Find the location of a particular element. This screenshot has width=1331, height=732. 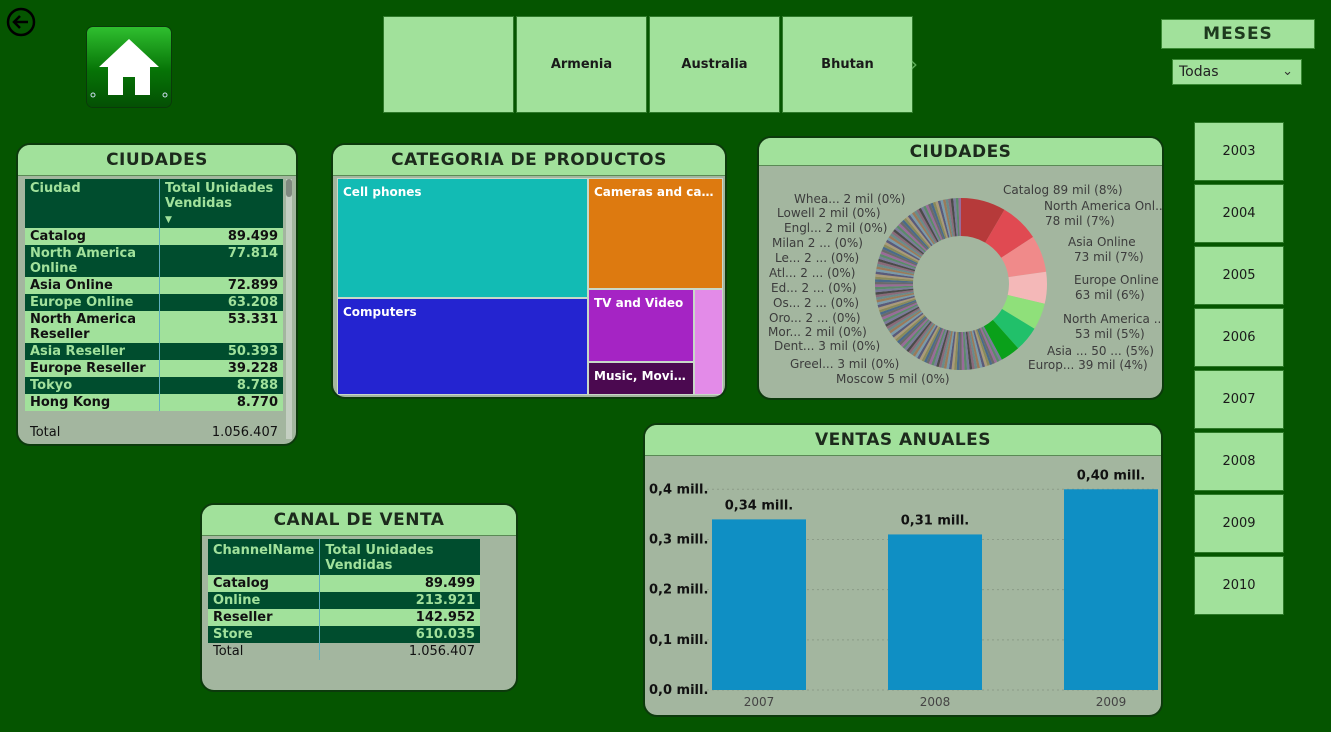

bar-data-label: 0,31 mill. is located at coordinates (935, 520).